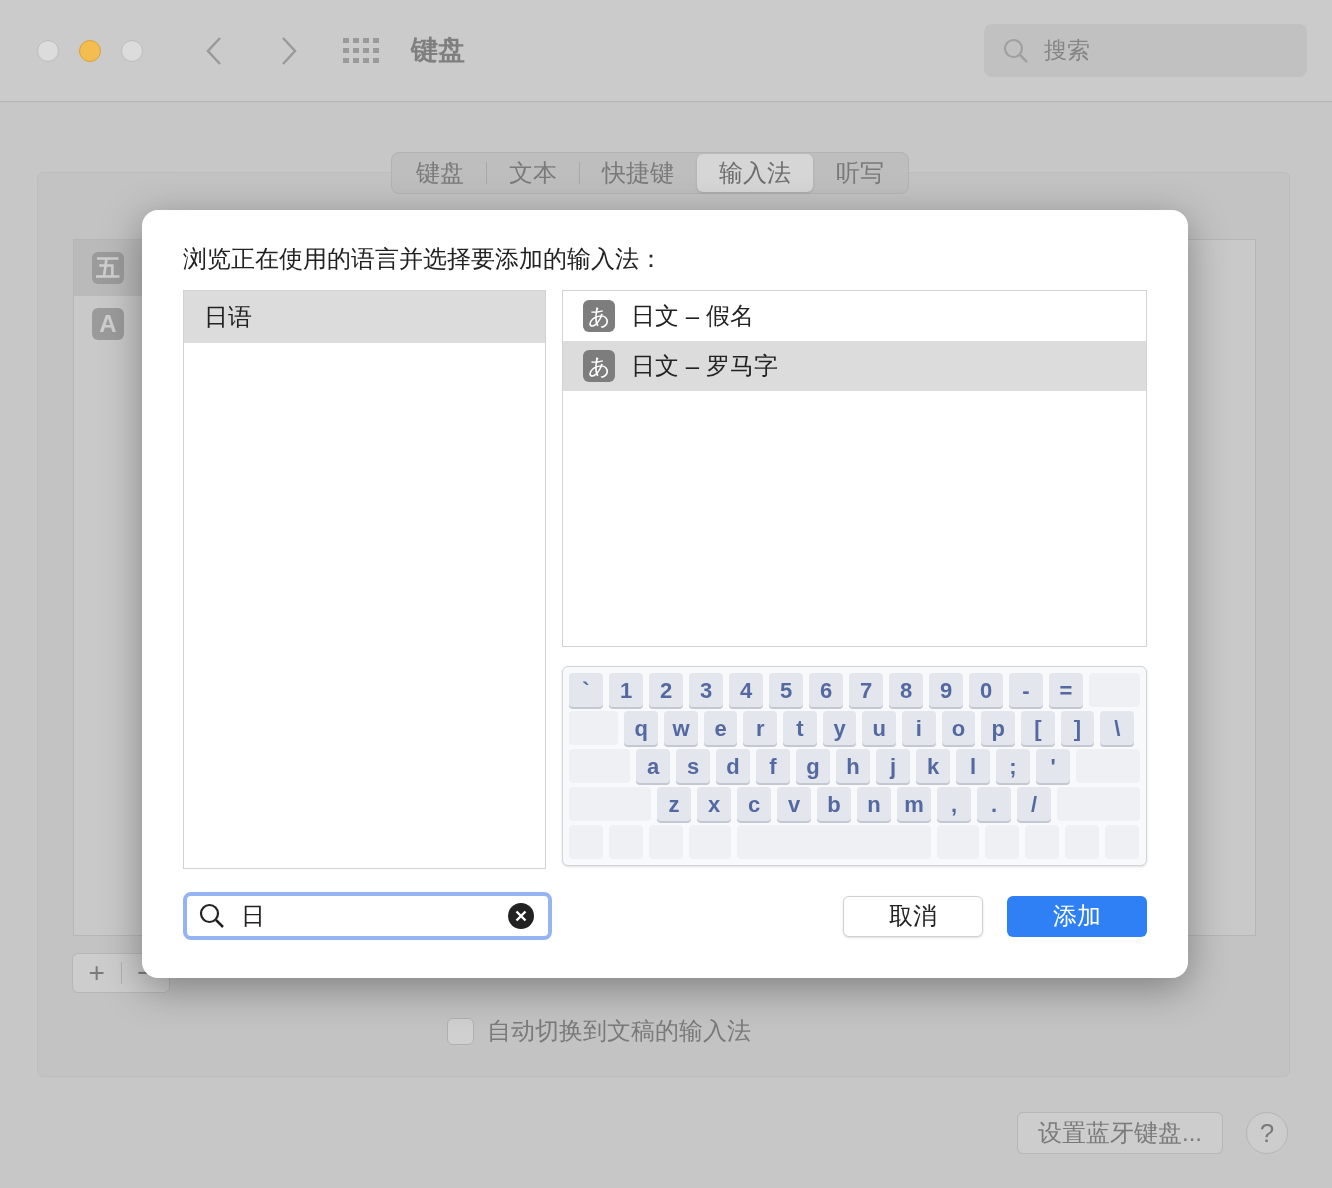  What do you see at coordinates (839, 728) in the screenshot?
I see `keyboard-key: y` at bounding box center [839, 728].